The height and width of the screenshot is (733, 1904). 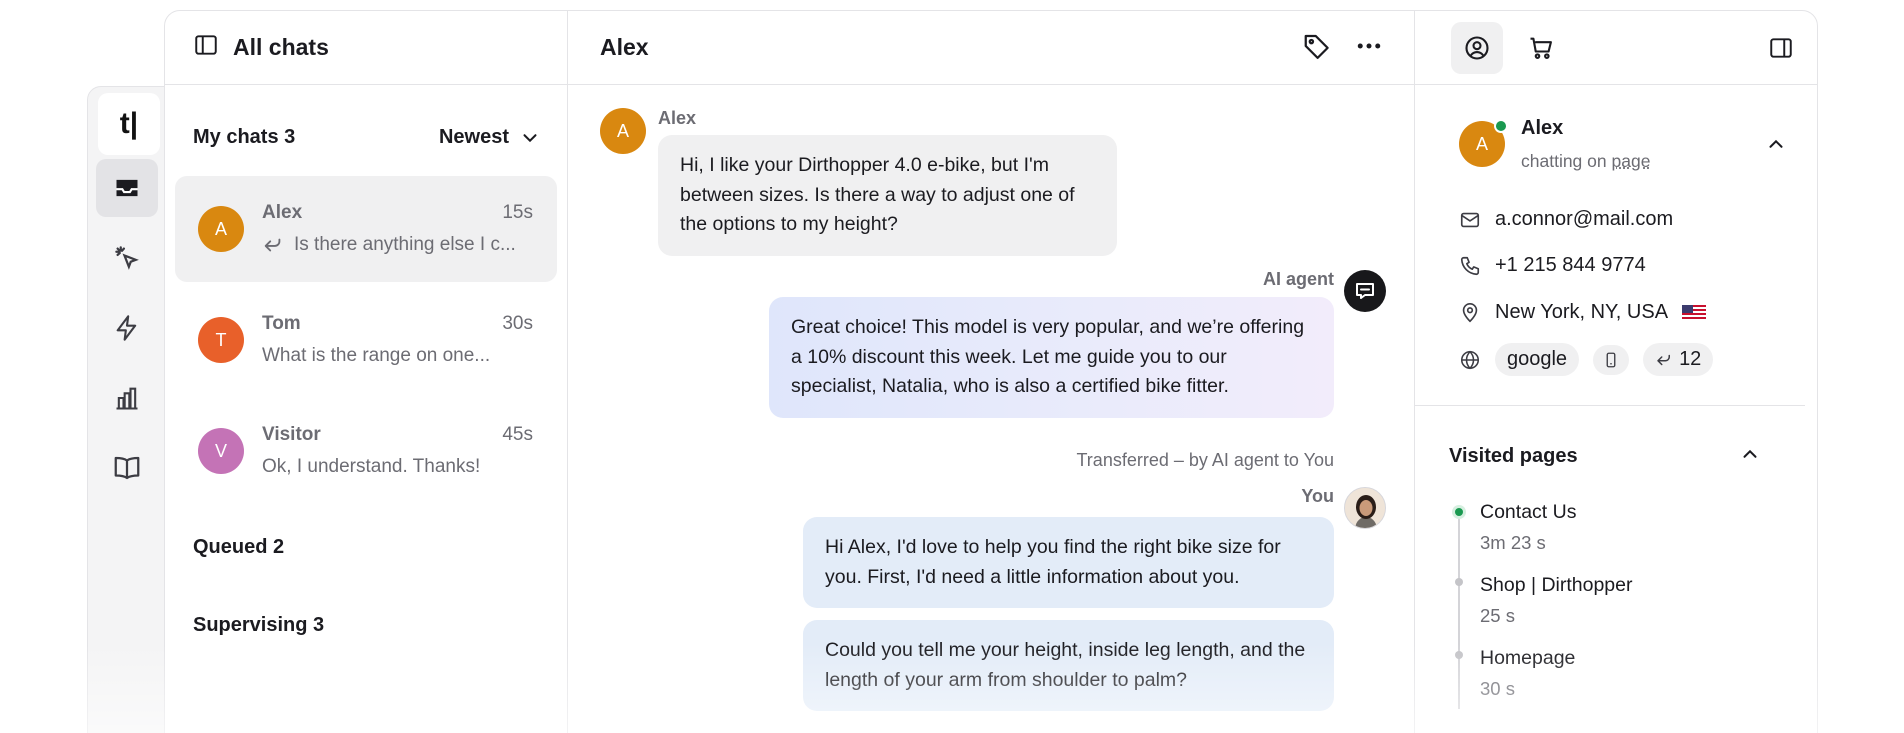 I want to click on chevron-down-icon, so click(x=530, y=137).